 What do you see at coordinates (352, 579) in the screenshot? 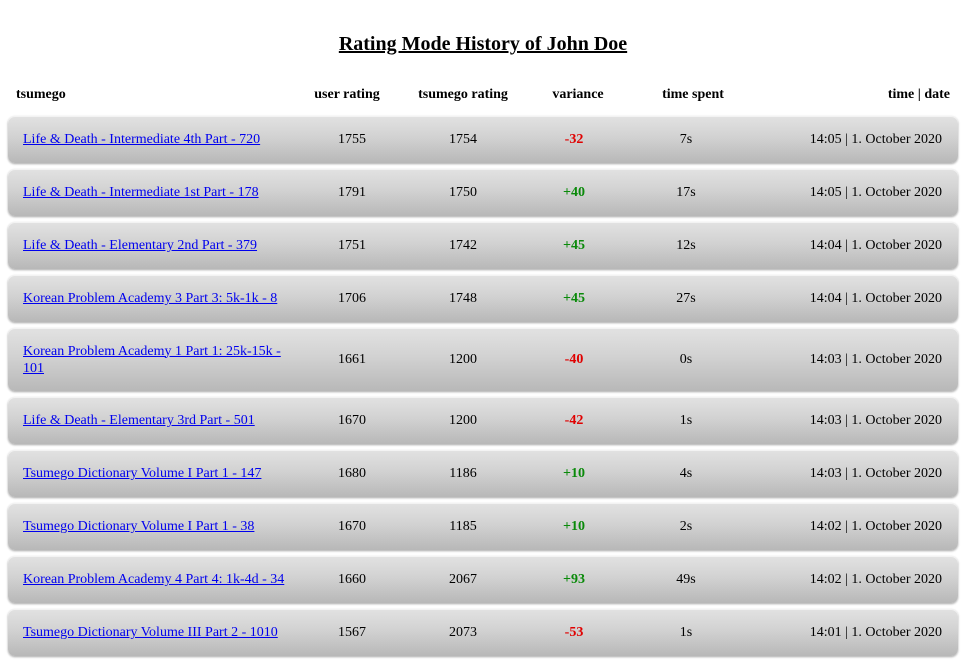
I see `user-rating-cell: 1660` at bounding box center [352, 579].